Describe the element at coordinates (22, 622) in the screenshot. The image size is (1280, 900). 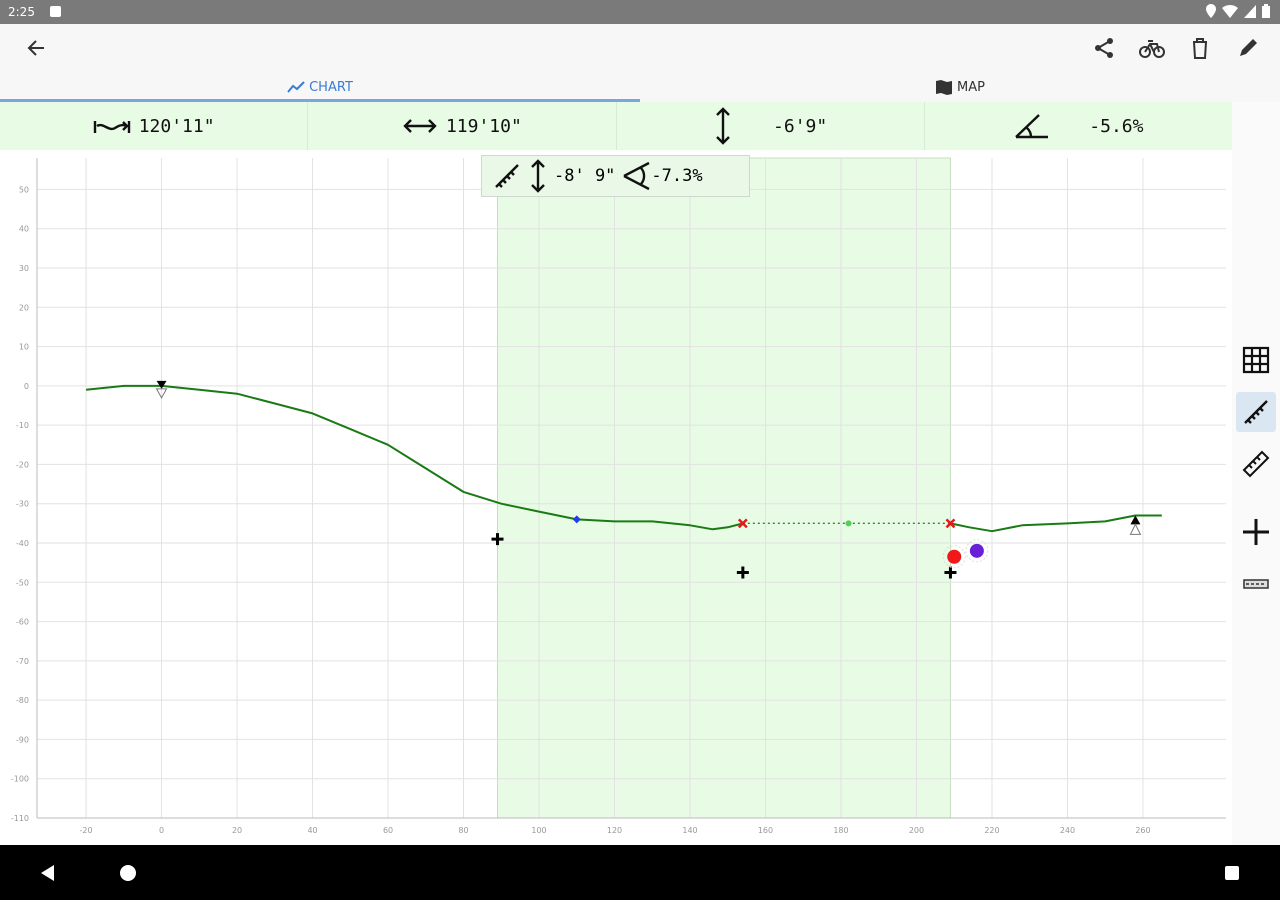
I see `y-tick-label: -60` at that location.